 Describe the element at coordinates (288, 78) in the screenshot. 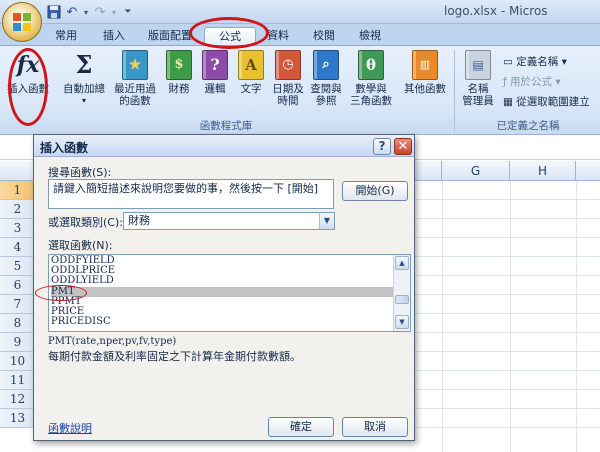

I see `date-time-button: ◷ 日期及 時間` at that location.